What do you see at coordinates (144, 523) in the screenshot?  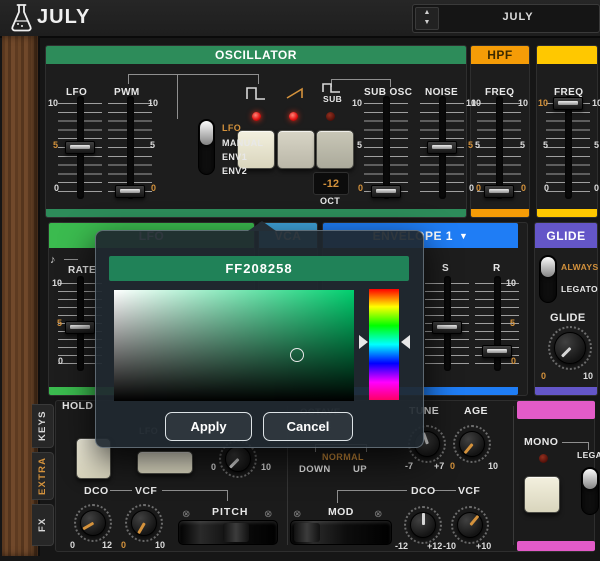 I see `hold-vcf-knob` at bounding box center [144, 523].